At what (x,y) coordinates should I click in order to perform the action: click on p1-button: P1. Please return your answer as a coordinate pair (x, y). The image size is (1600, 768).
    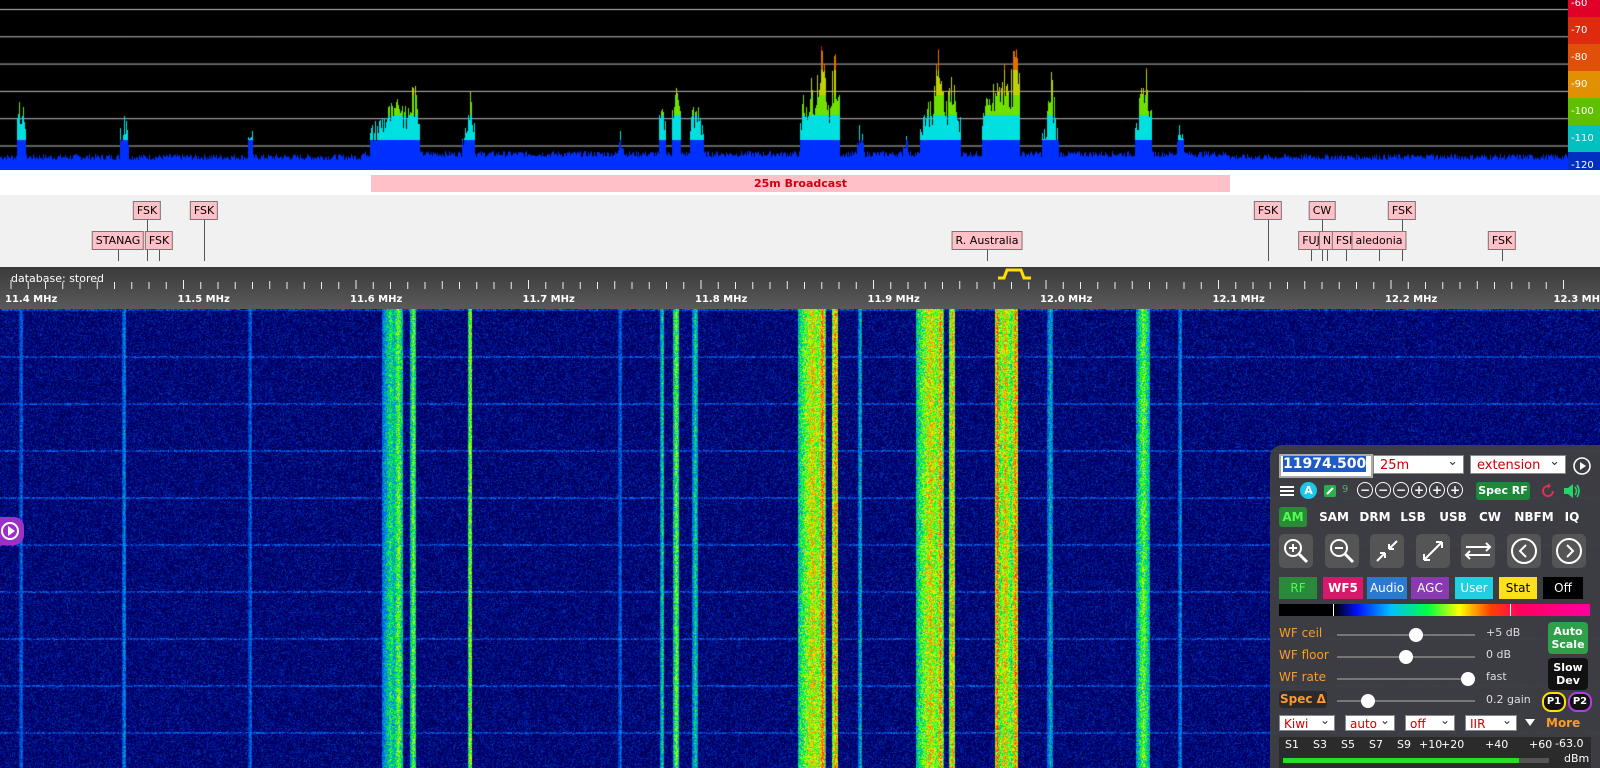
    Looking at the image, I should click on (1554, 702).